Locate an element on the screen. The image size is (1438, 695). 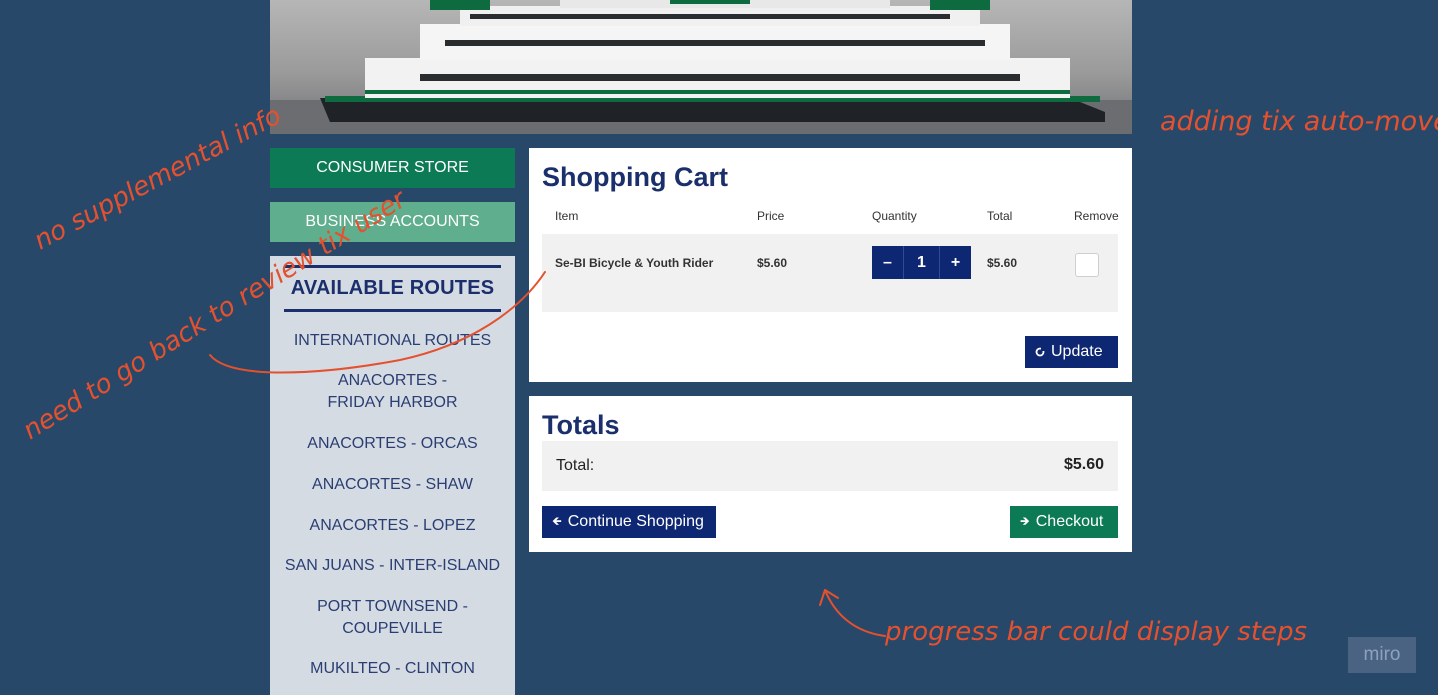
annotation-arrow is located at coordinates (855, 613).